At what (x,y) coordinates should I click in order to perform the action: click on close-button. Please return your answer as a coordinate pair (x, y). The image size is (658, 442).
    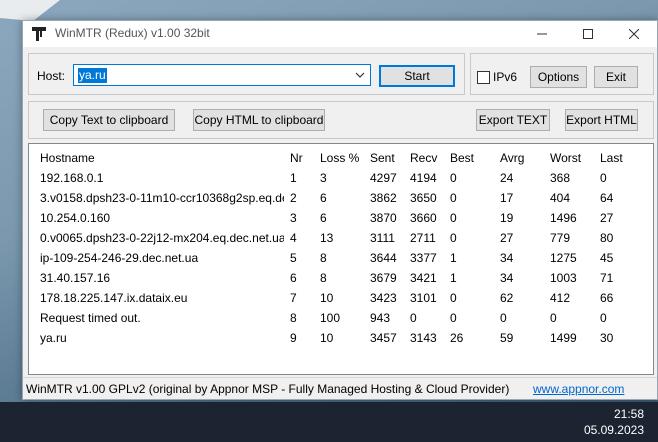
    Looking at the image, I should click on (634, 34).